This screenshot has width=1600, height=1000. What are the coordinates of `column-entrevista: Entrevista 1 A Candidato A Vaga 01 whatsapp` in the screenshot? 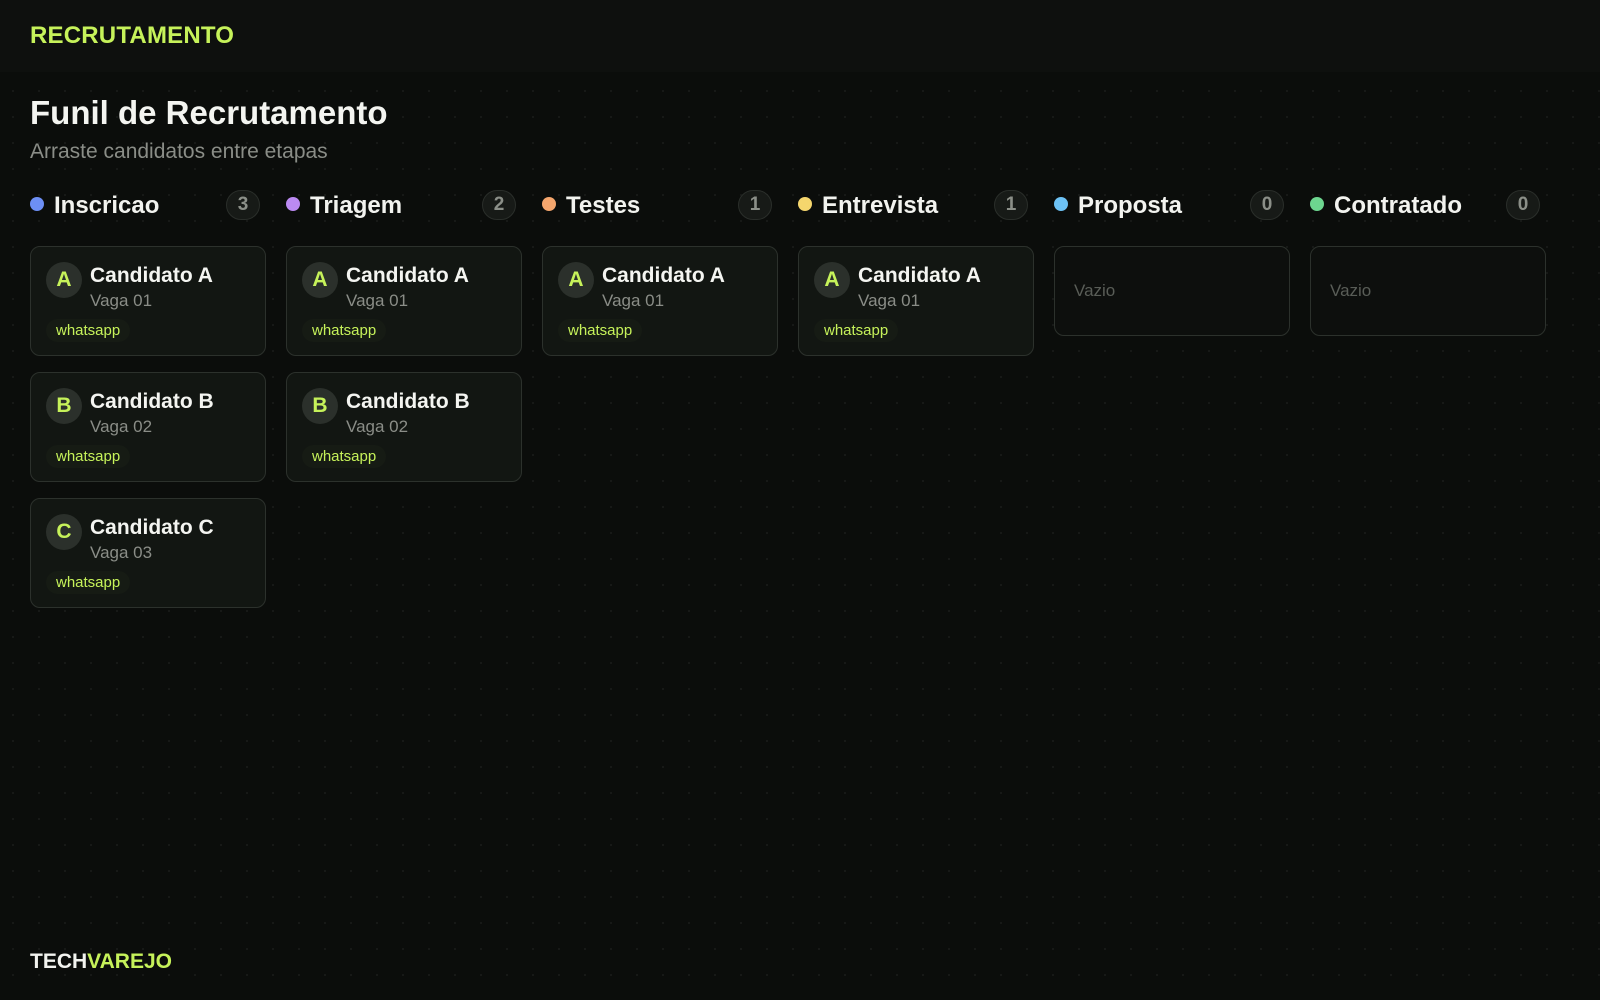 It's located at (916, 399).